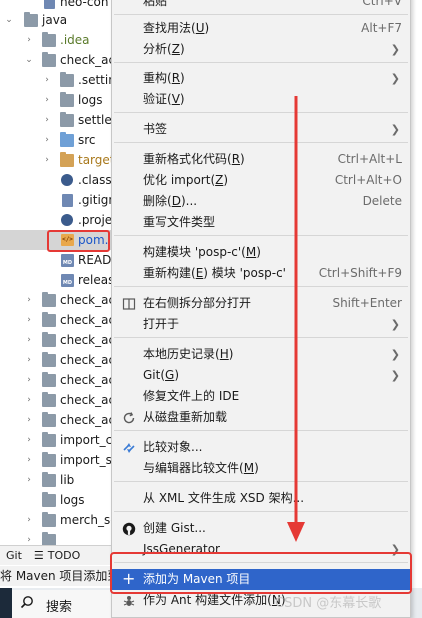 The image size is (422, 618). What do you see at coordinates (261, 201) in the screenshot?
I see `menu-item-delete: 删除(D)... Delete` at bounding box center [261, 201].